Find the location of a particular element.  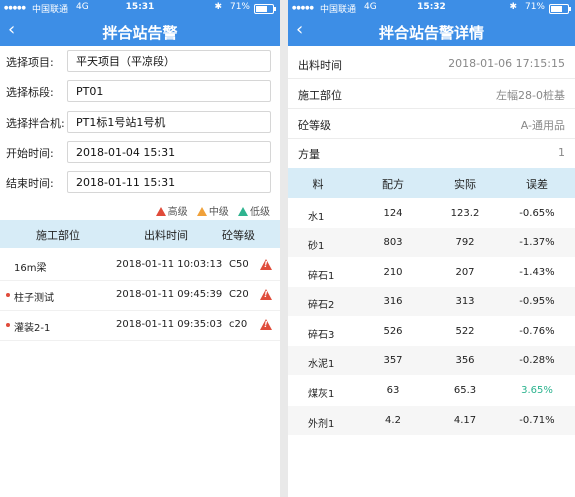

status-bar: ●●●●● 中国联通 4G 15:31 ✱ 71% is located at coordinates (140, 8).